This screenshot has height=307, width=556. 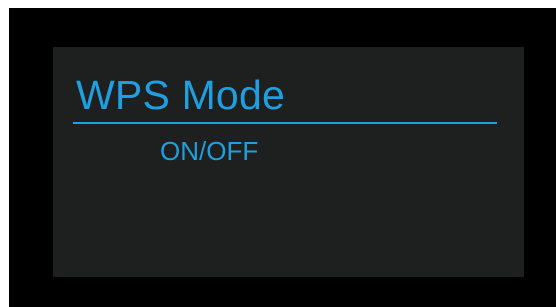 I want to click on wps-toggle-option: ON/OFF, so click(x=209, y=151).